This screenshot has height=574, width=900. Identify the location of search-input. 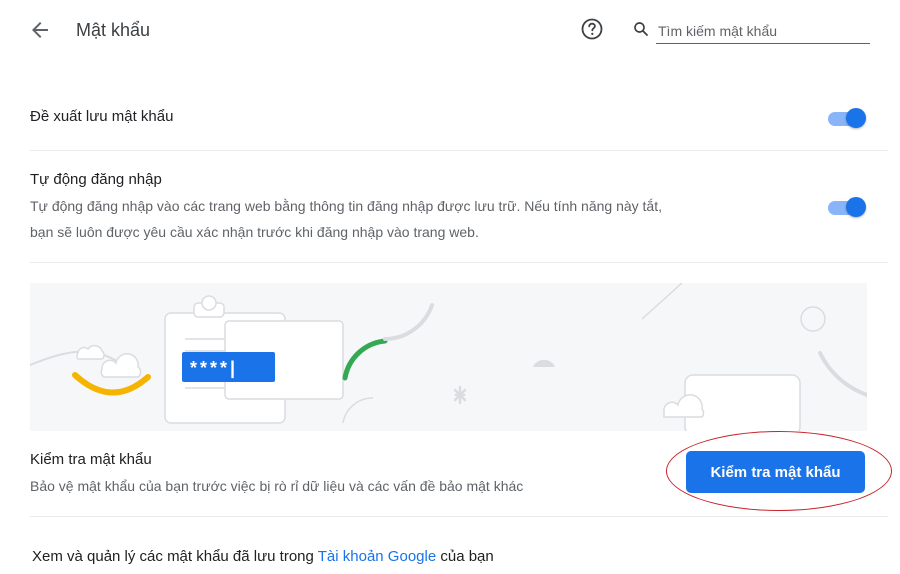
(763, 31).